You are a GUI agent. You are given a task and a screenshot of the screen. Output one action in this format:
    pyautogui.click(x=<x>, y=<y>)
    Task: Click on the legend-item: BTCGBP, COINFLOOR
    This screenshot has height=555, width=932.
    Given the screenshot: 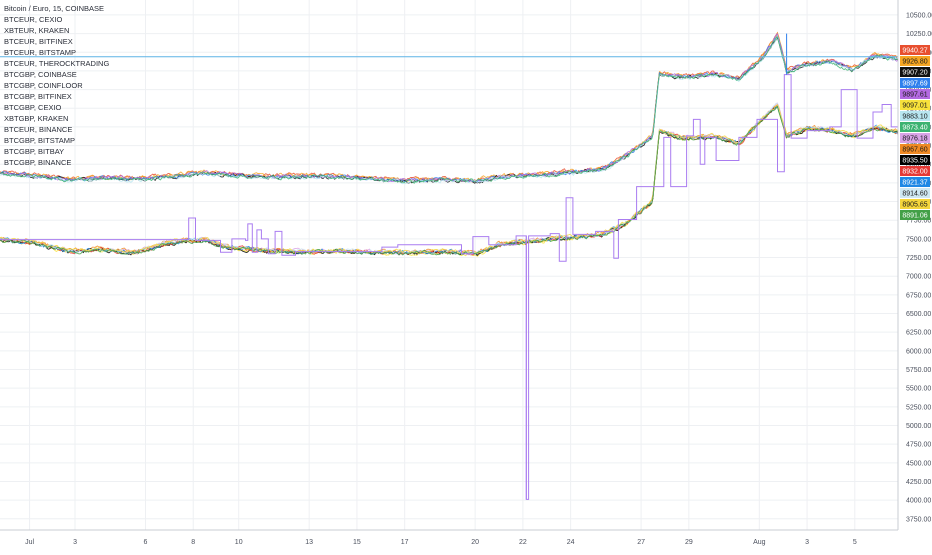 What is the action you would take?
    pyautogui.click(x=56, y=85)
    